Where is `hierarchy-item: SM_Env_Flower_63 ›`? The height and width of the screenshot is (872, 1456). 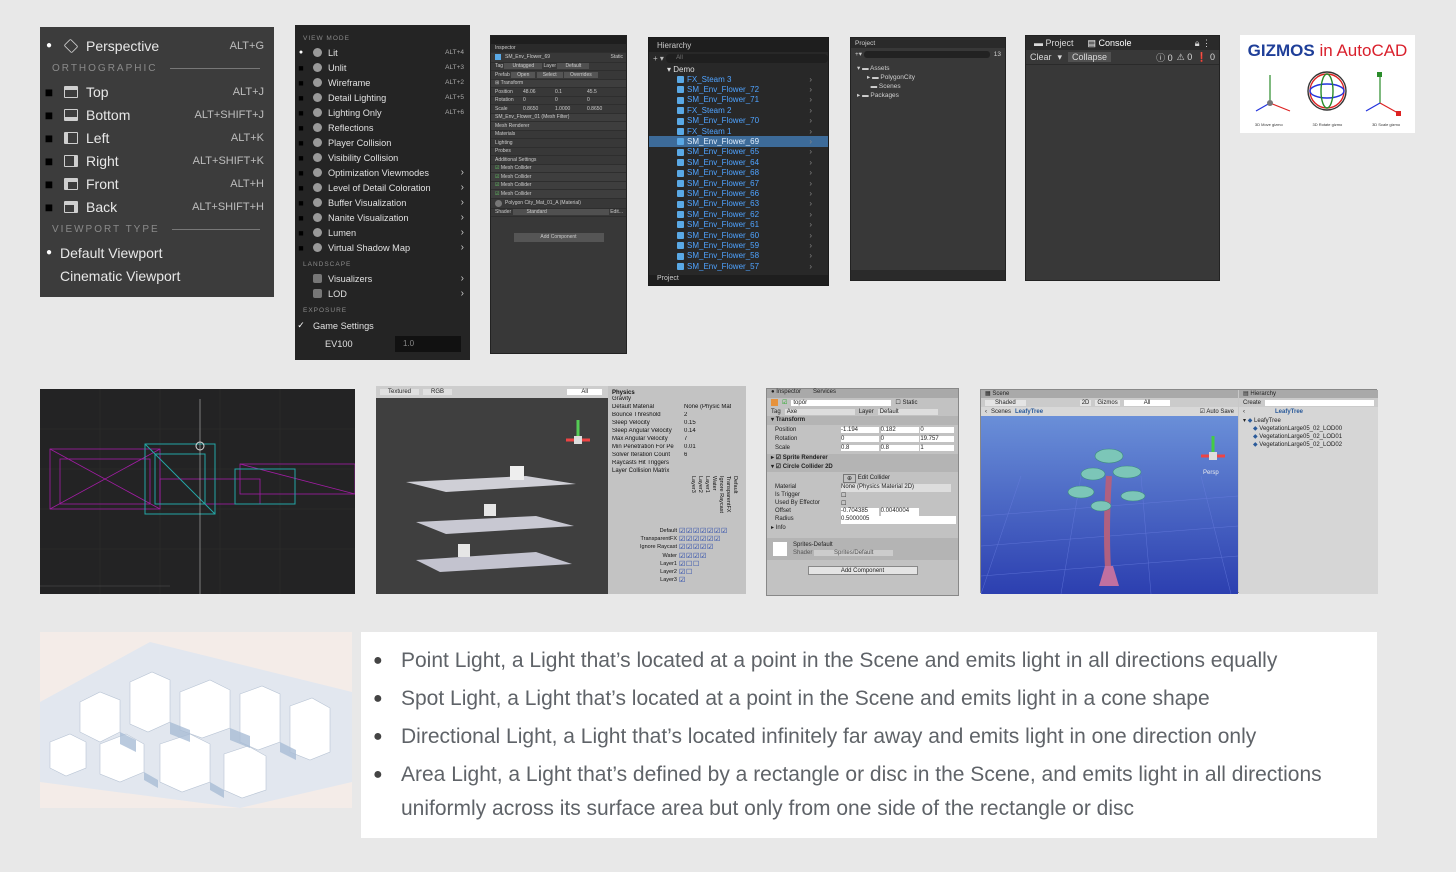 hierarchy-item: SM_Env_Flower_63 › is located at coordinates (738, 204).